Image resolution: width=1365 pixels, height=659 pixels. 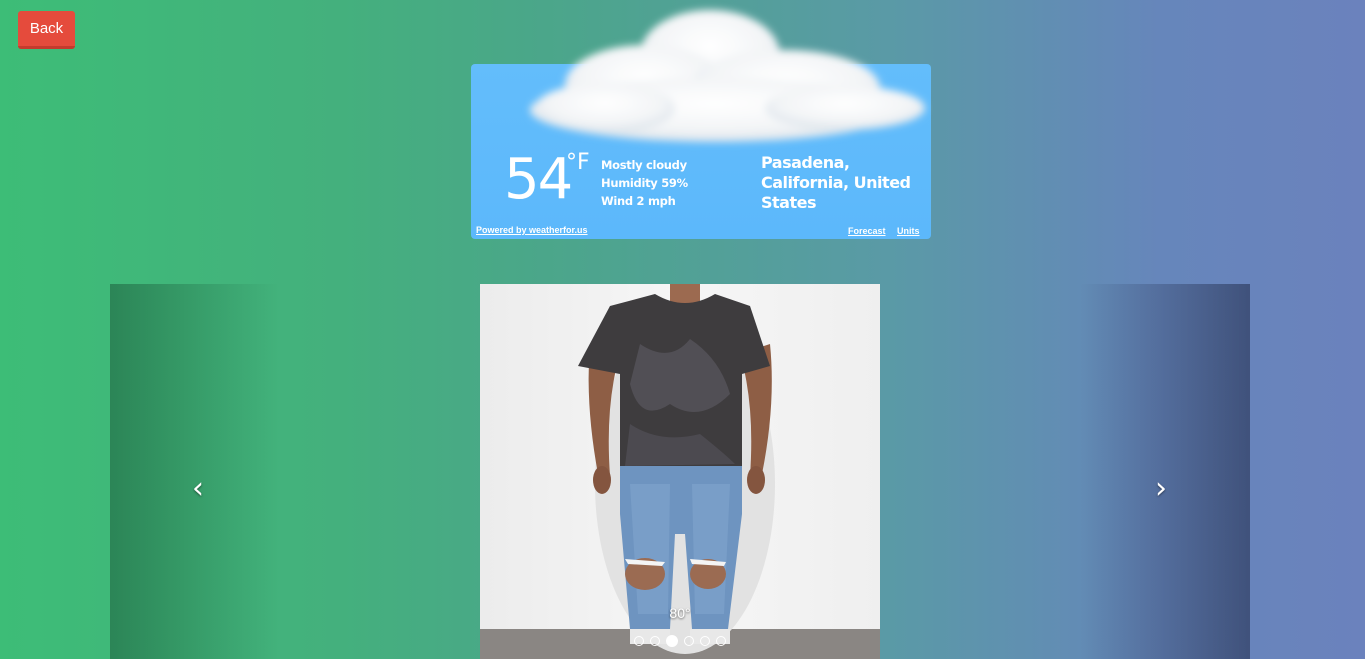 I want to click on back-button: Back, so click(x=46, y=30).